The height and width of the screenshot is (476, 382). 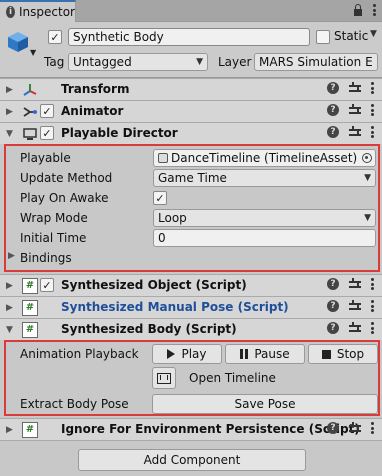 I want to click on play-label: Play, so click(x=194, y=354).